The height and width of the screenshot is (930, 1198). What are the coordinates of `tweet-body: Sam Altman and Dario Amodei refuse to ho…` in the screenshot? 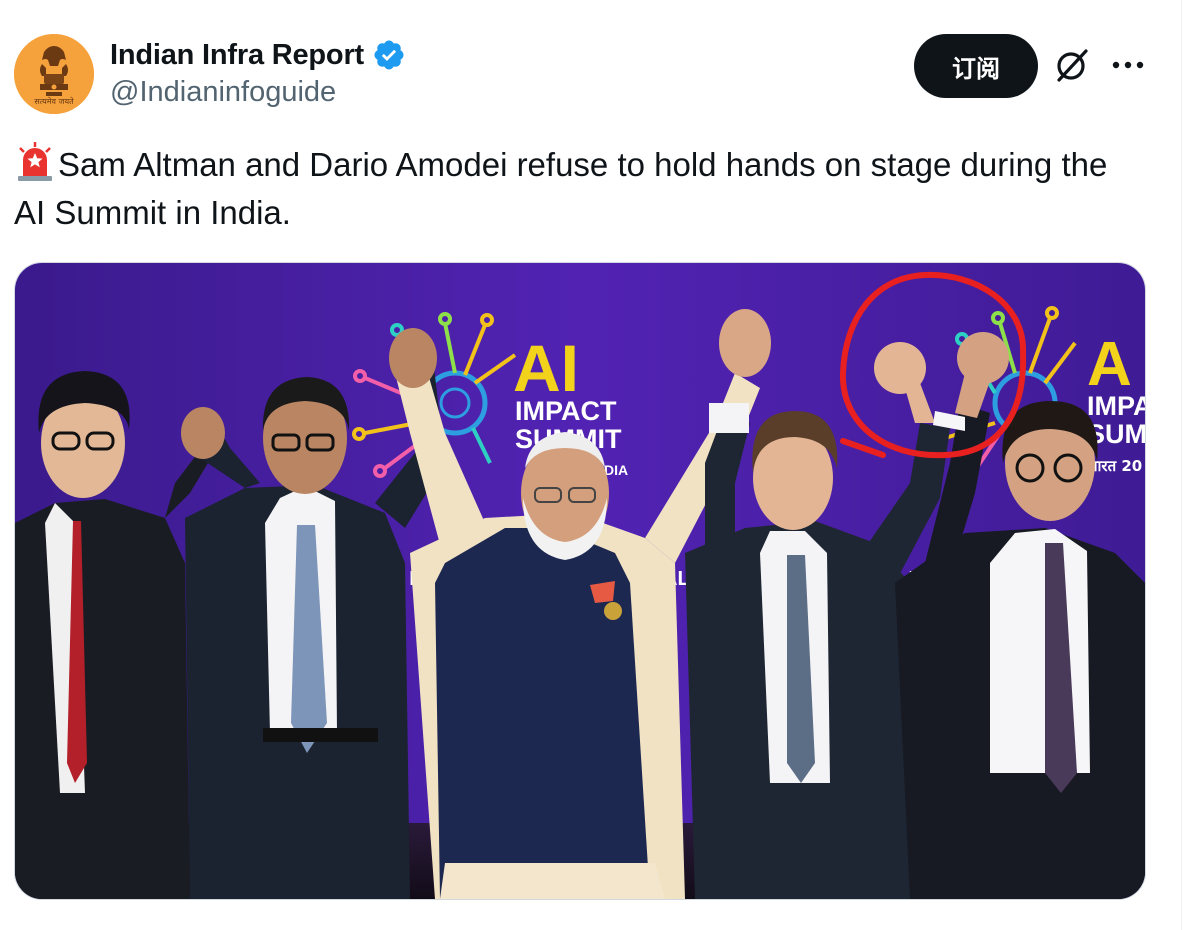 It's located at (561, 188).